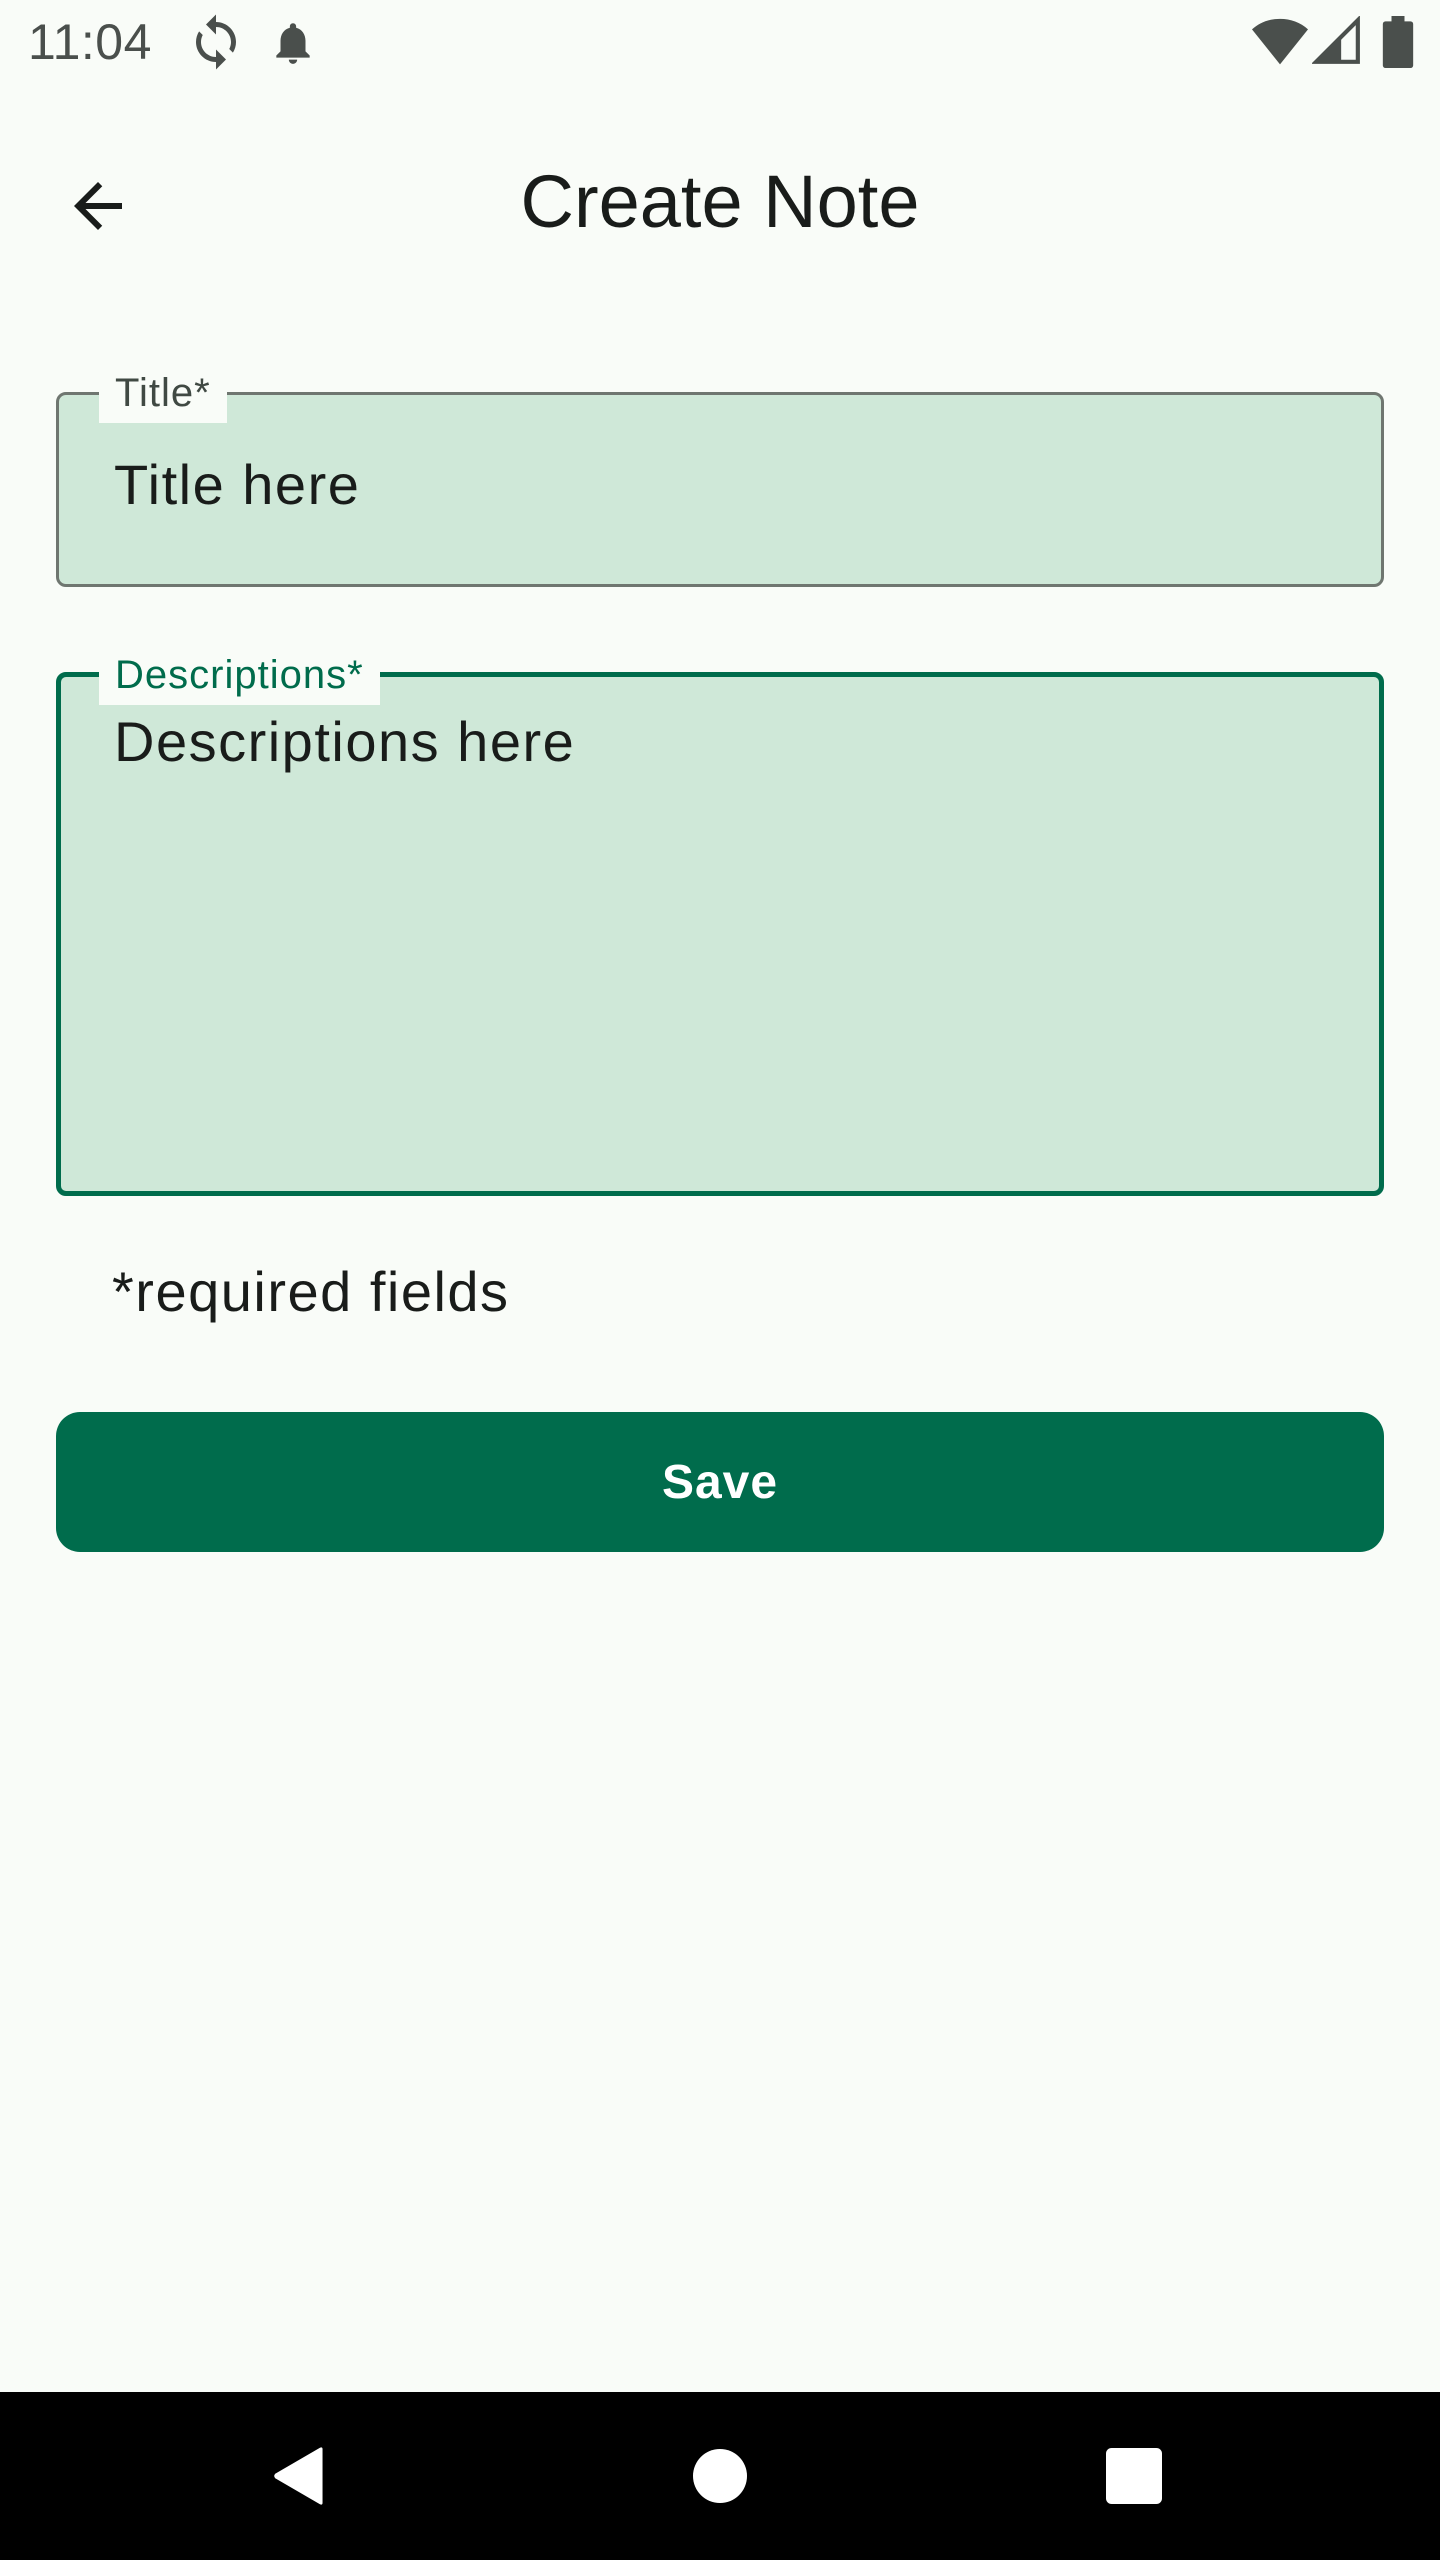 The height and width of the screenshot is (2560, 1440). What do you see at coordinates (216, 42) in the screenshot?
I see `sync-icon` at bounding box center [216, 42].